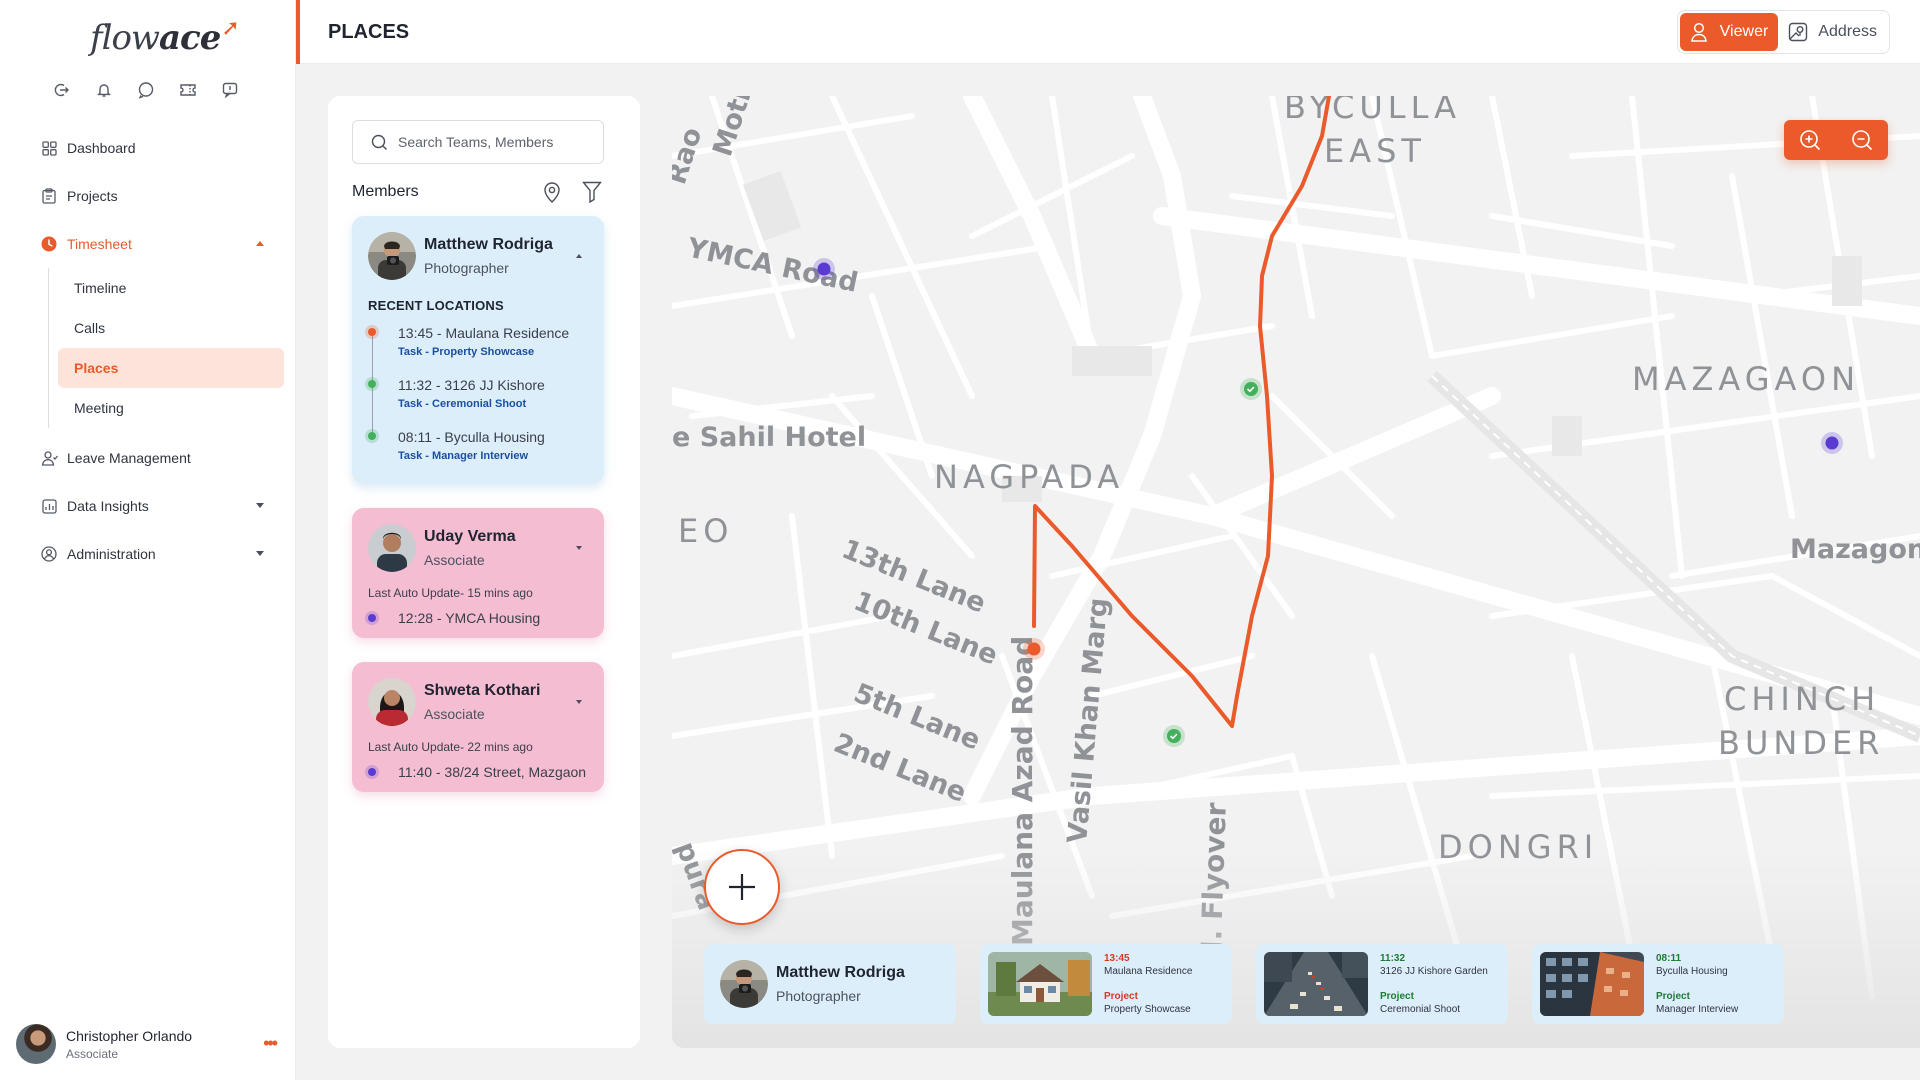 Image resolution: width=1920 pixels, height=1080 pixels. I want to click on user-name: Christopher Orlando, so click(129, 1035).